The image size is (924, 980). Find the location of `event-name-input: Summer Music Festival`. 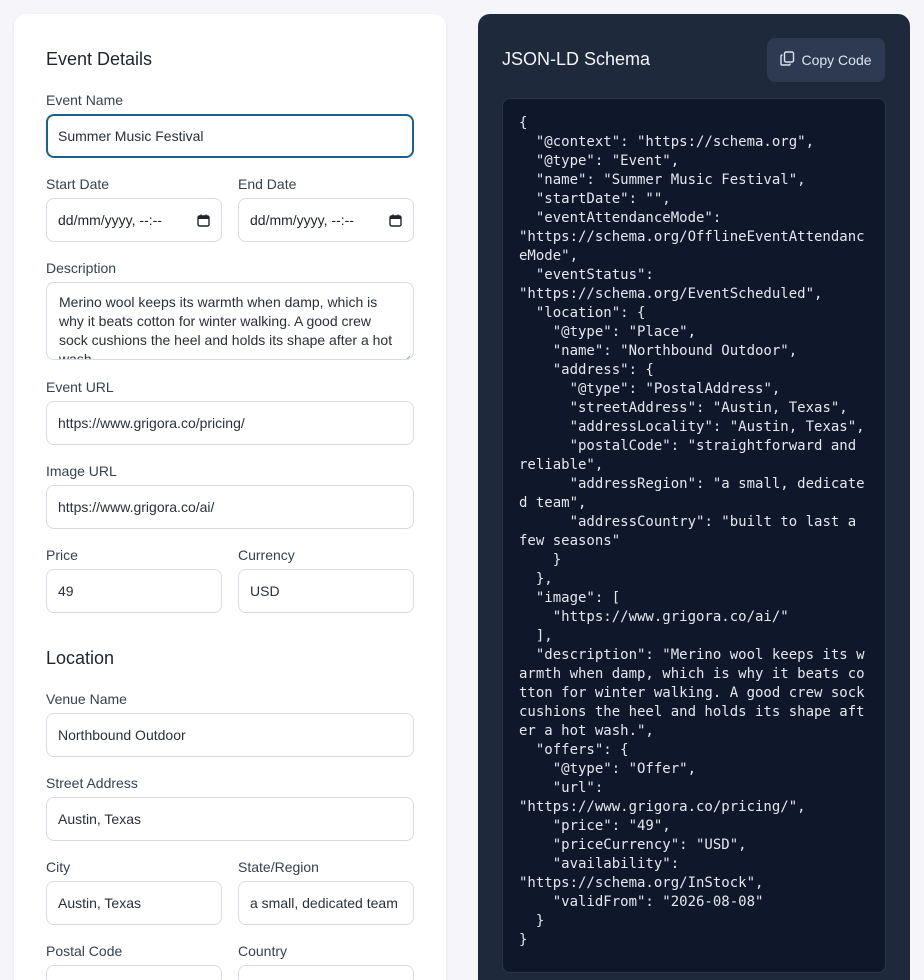

event-name-input: Summer Music Festival is located at coordinates (230, 136).